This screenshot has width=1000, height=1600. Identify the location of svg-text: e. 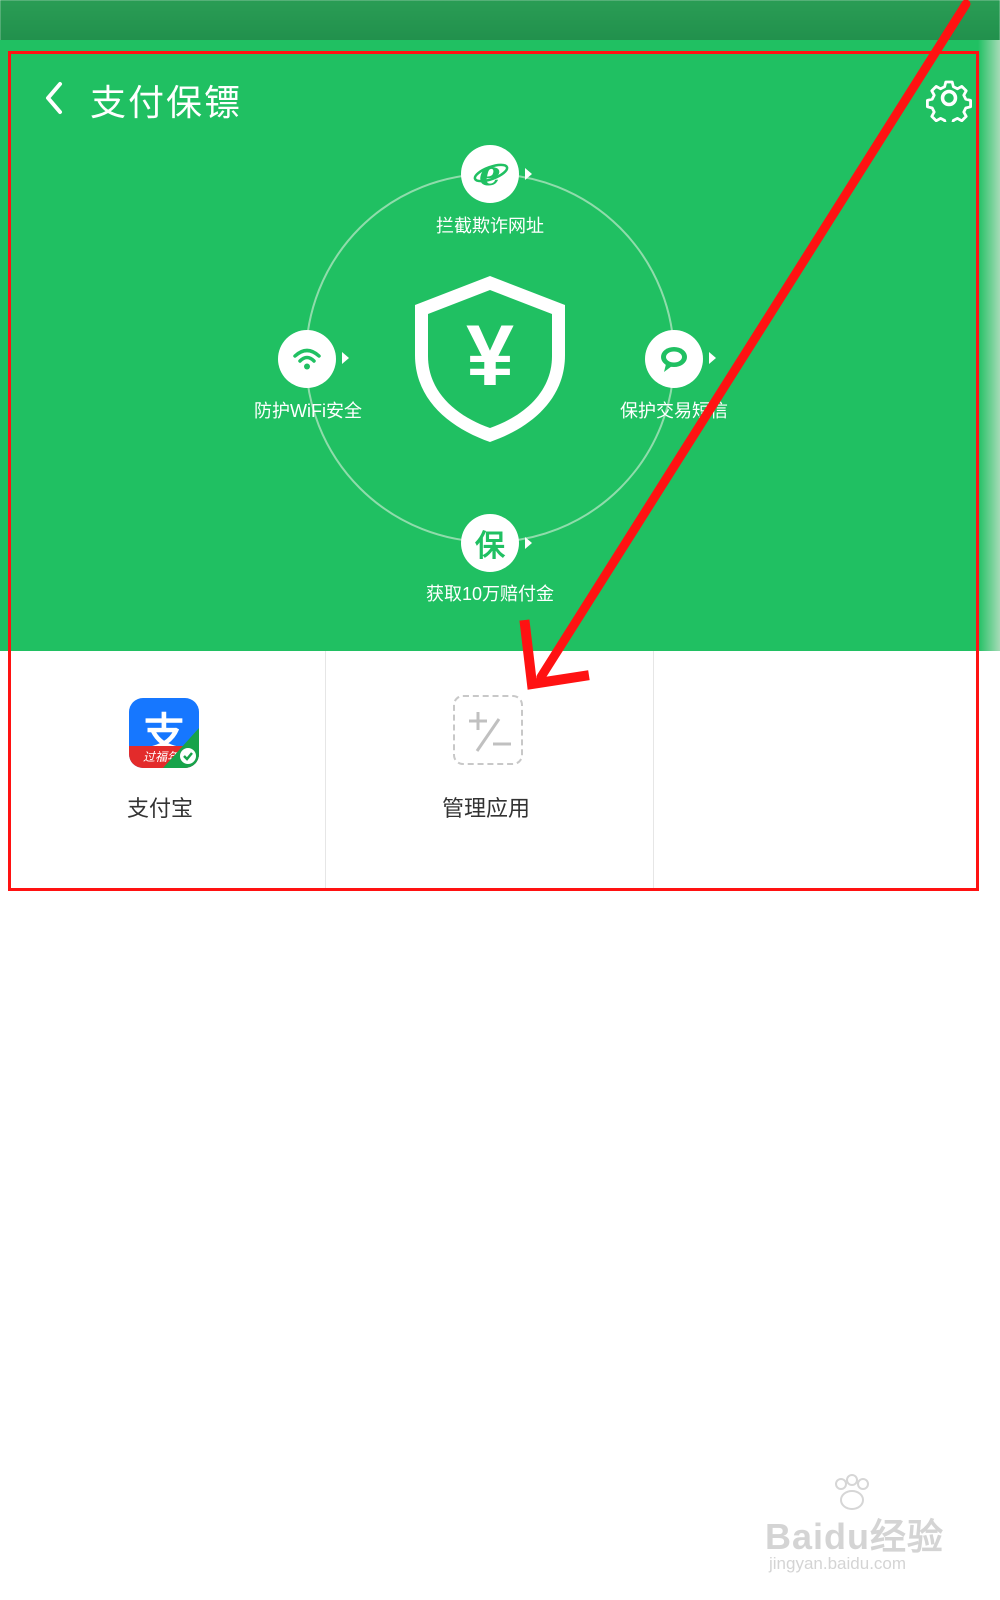
(490, 174).